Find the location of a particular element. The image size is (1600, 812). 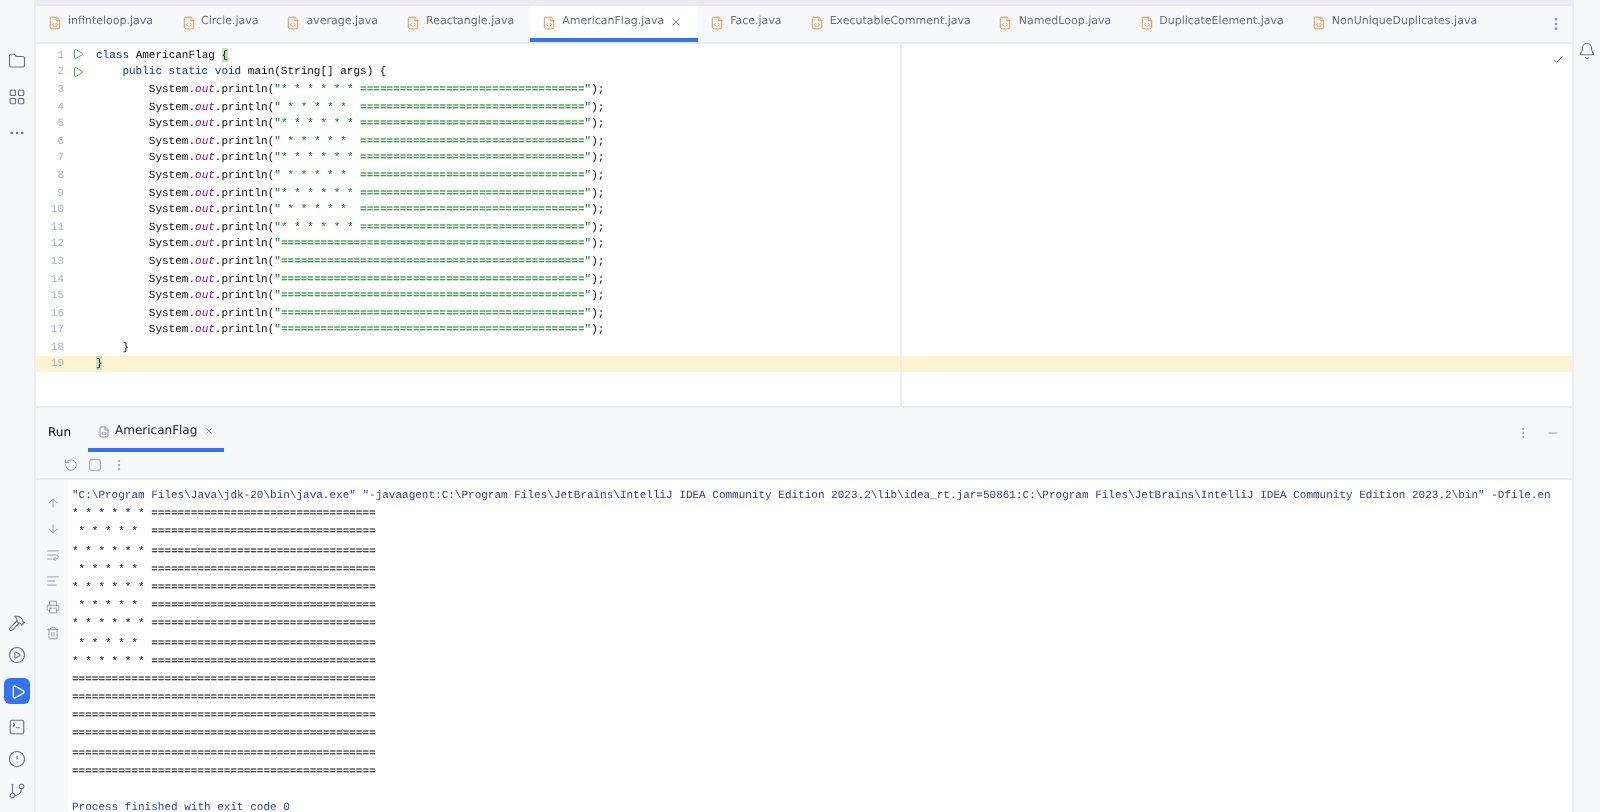

check-icon is located at coordinates (1558, 60).